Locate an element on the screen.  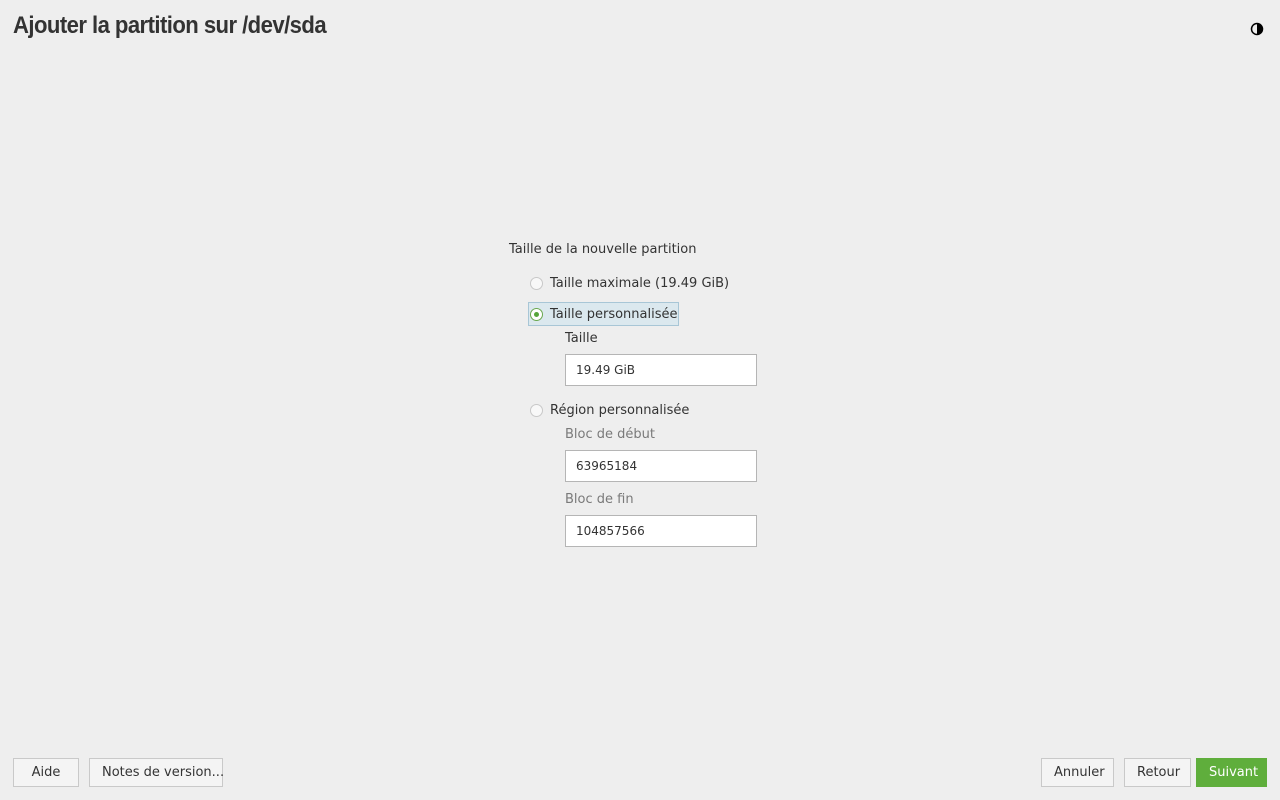
size-input is located at coordinates (661, 370).